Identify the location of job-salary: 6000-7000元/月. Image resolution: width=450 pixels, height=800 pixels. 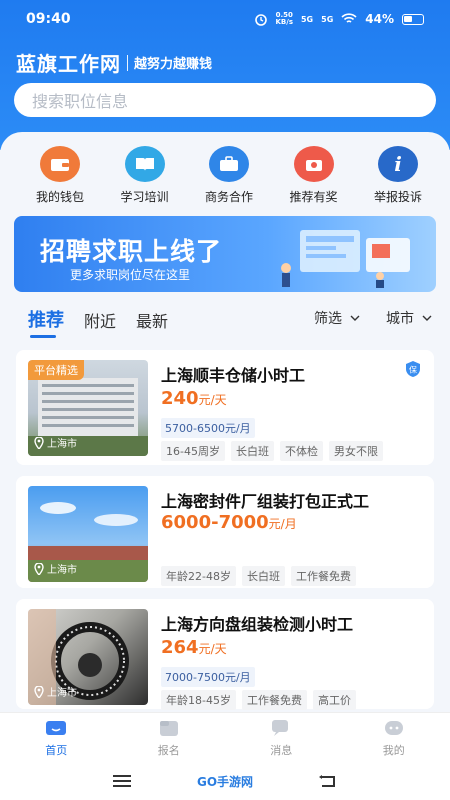
(229, 522).